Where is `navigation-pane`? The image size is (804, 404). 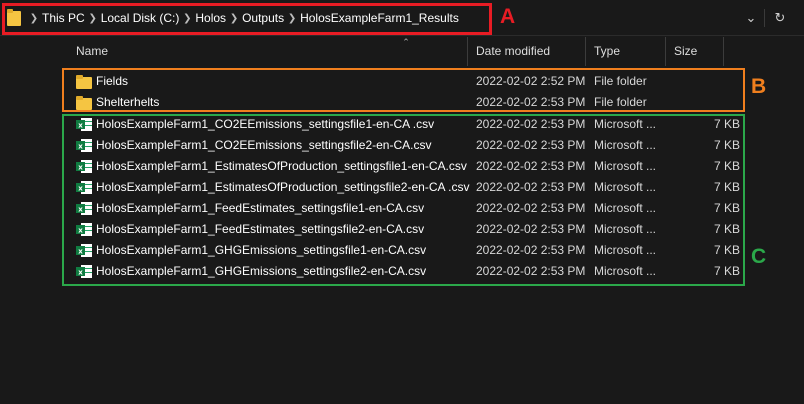 navigation-pane is located at coordinates (30, 220).